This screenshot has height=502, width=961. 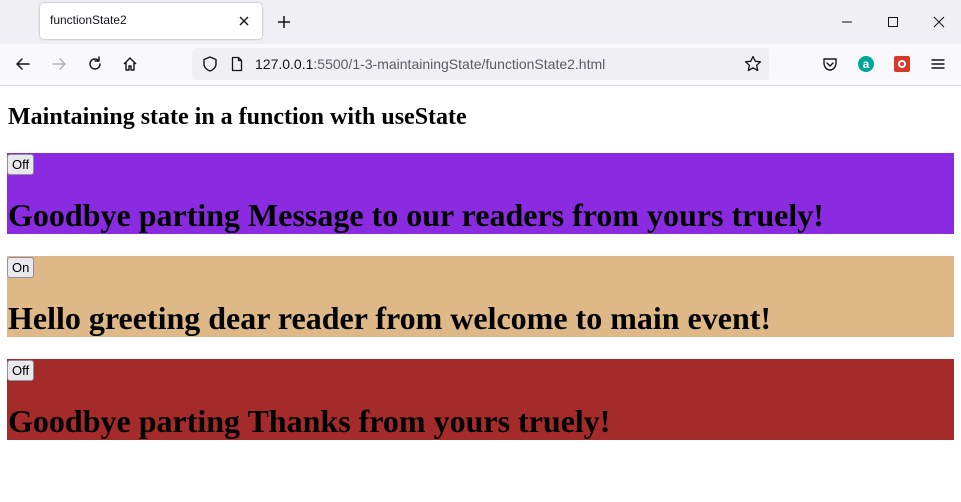 I want to click on maximize-icon, so click(x=893, y=22).